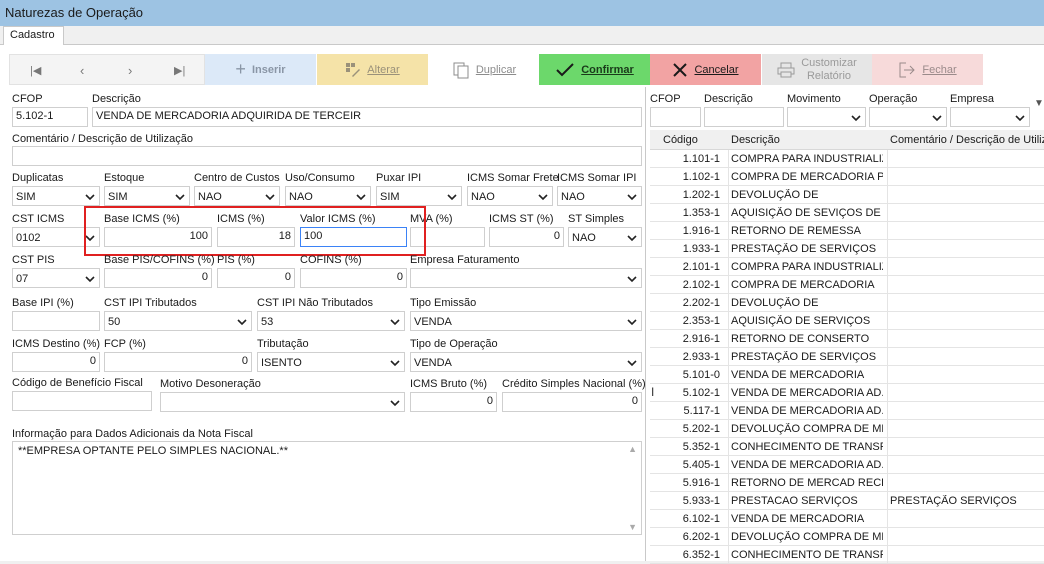 This screenshot has width=1044, height=564. I want to click on duplicate-icon, so click(461, 70).